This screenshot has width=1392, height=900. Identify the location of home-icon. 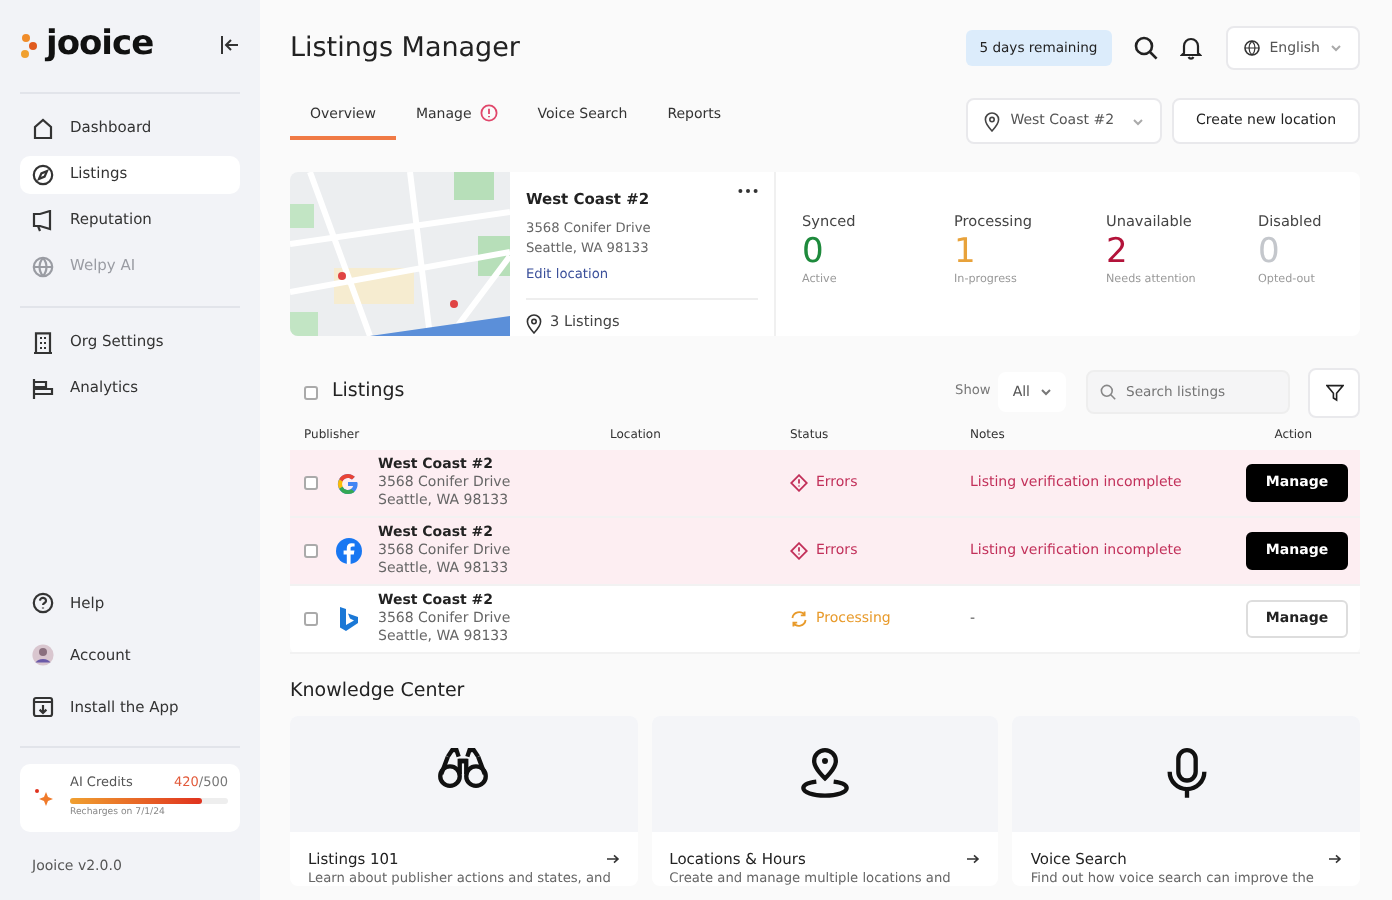
(43, 128).